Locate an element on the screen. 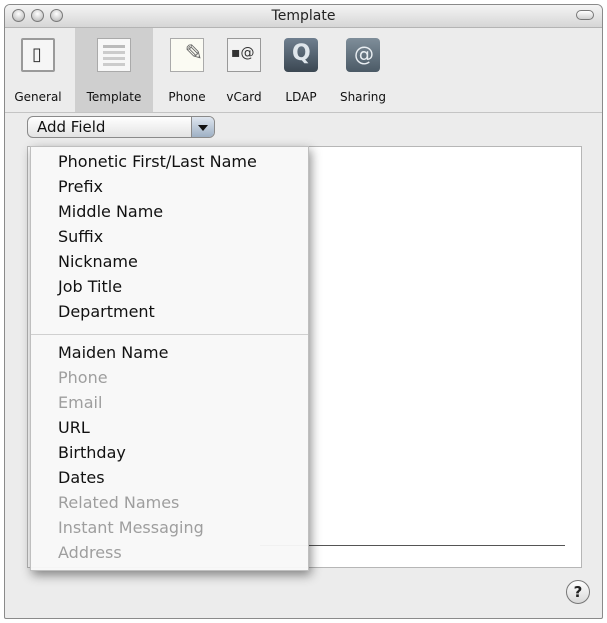 The image size is (607, 623). tab-vcard: vCard is located at coordinates (244, 70).